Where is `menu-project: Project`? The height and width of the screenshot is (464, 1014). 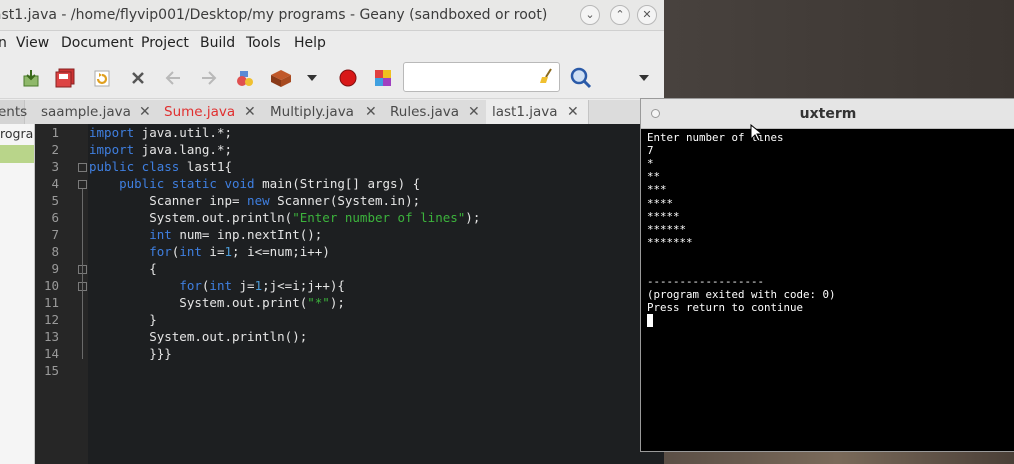 menu-project: Project is located at coordinates (165, 43).